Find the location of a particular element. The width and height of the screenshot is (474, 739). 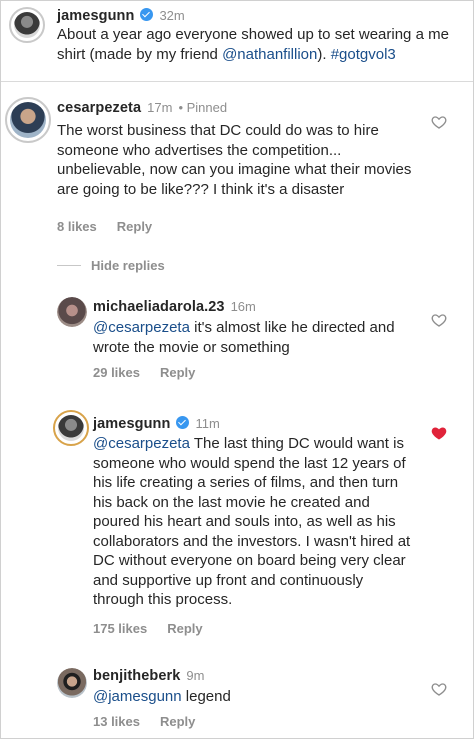

reply-mention: @jamesgunn is located at coordinates (137, 696).